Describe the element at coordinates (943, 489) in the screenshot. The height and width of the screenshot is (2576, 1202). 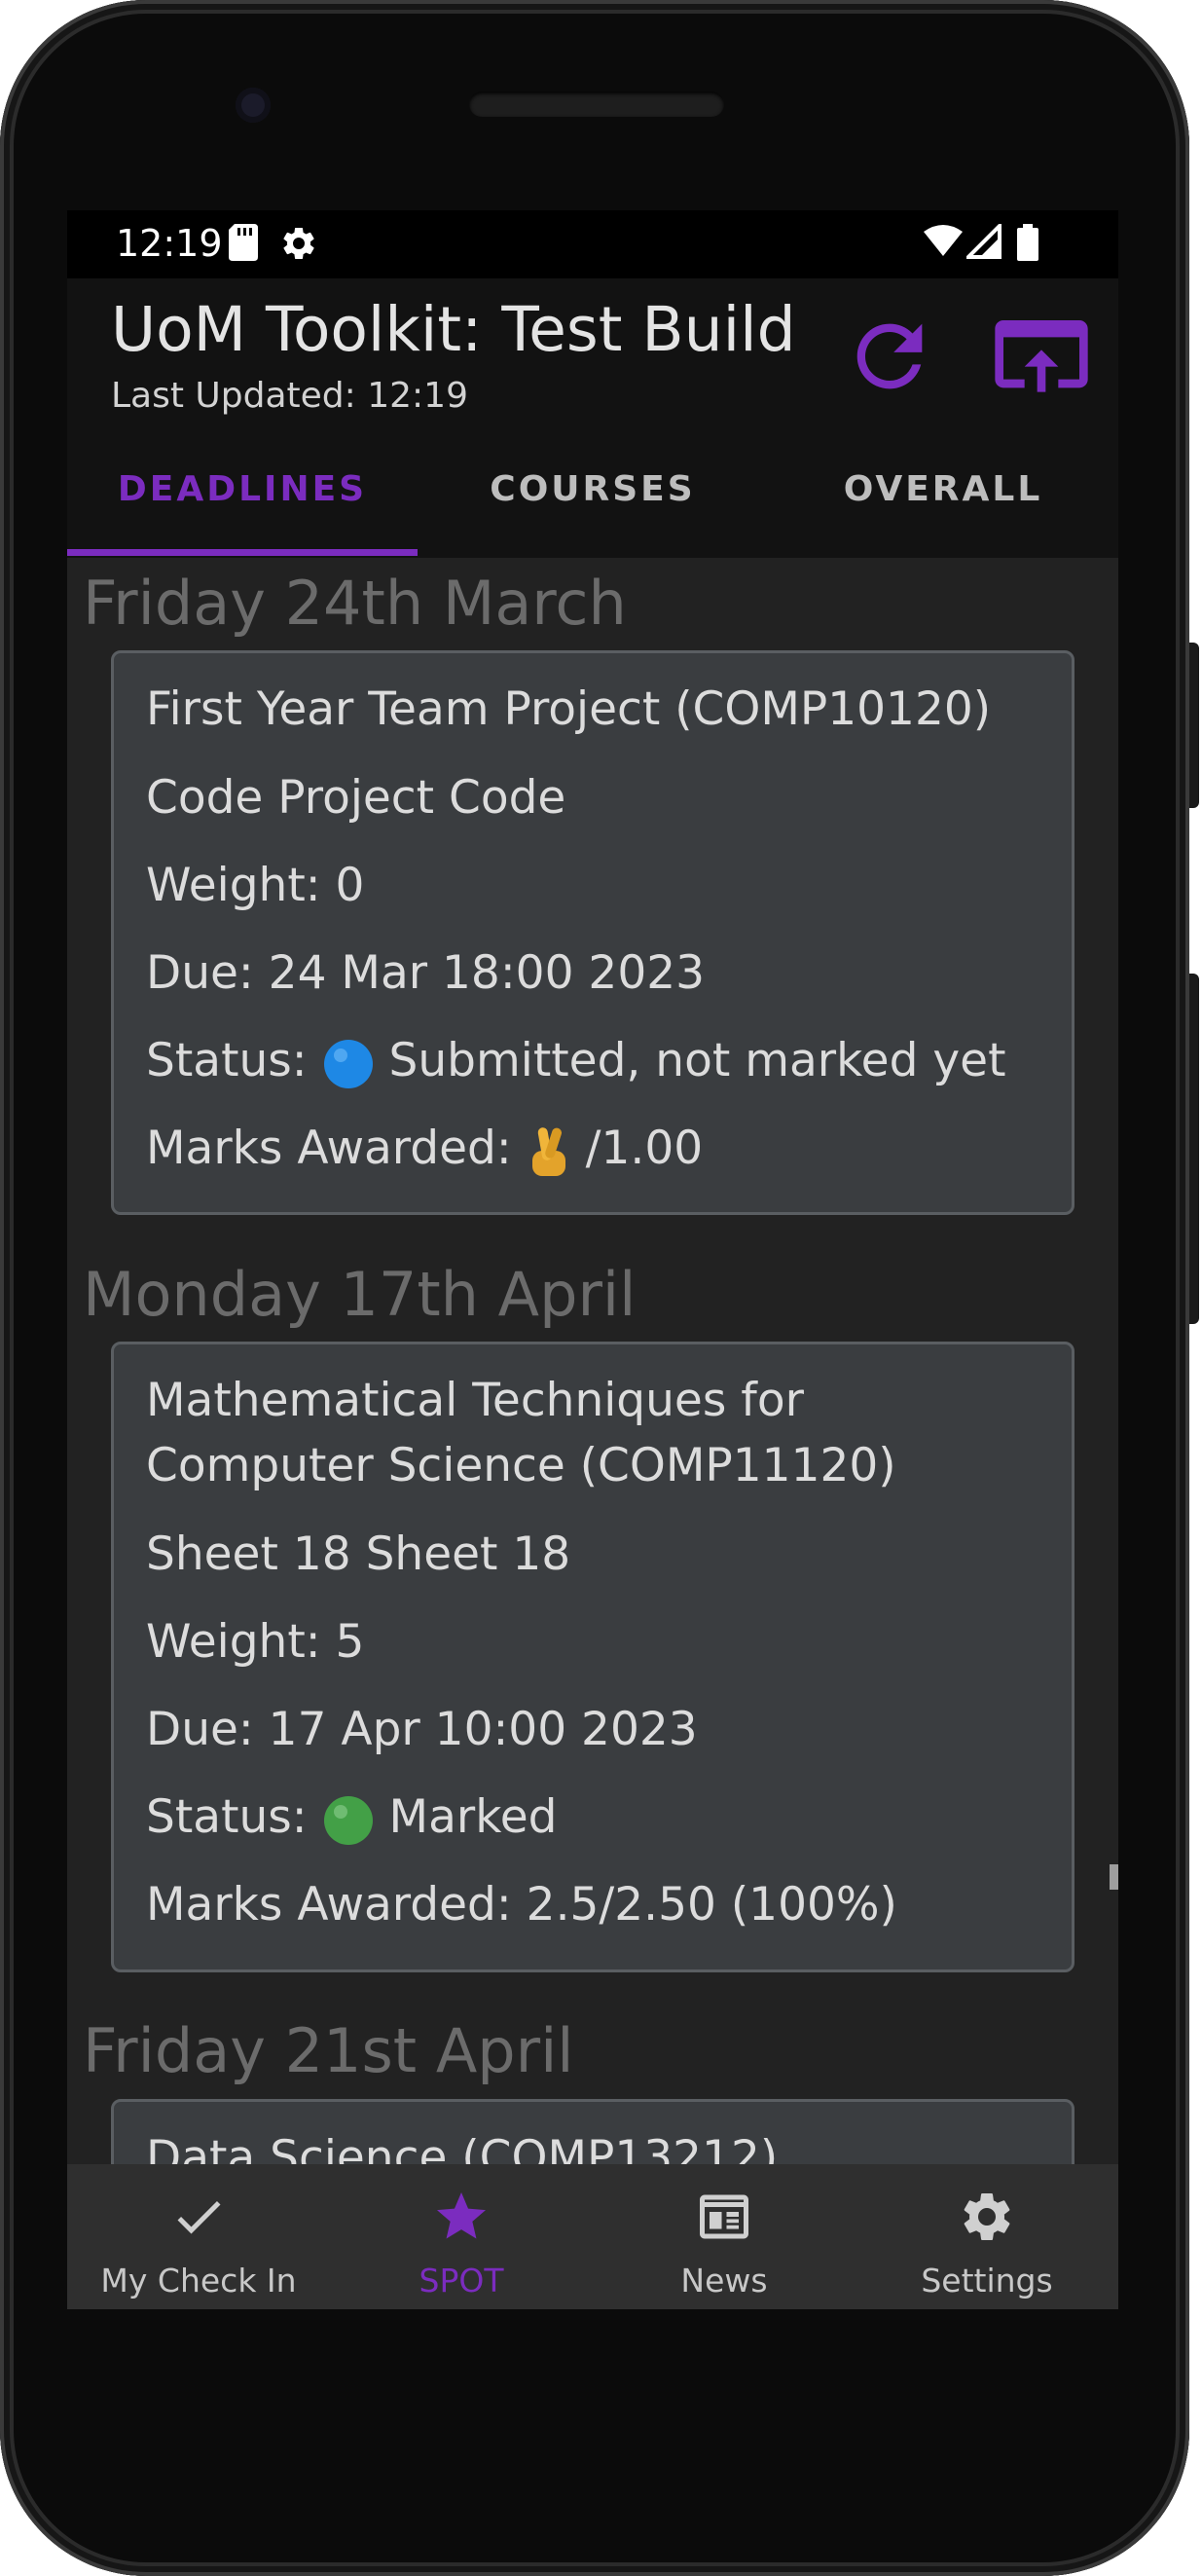
I see `tab-overall: OVERALL` at that location.